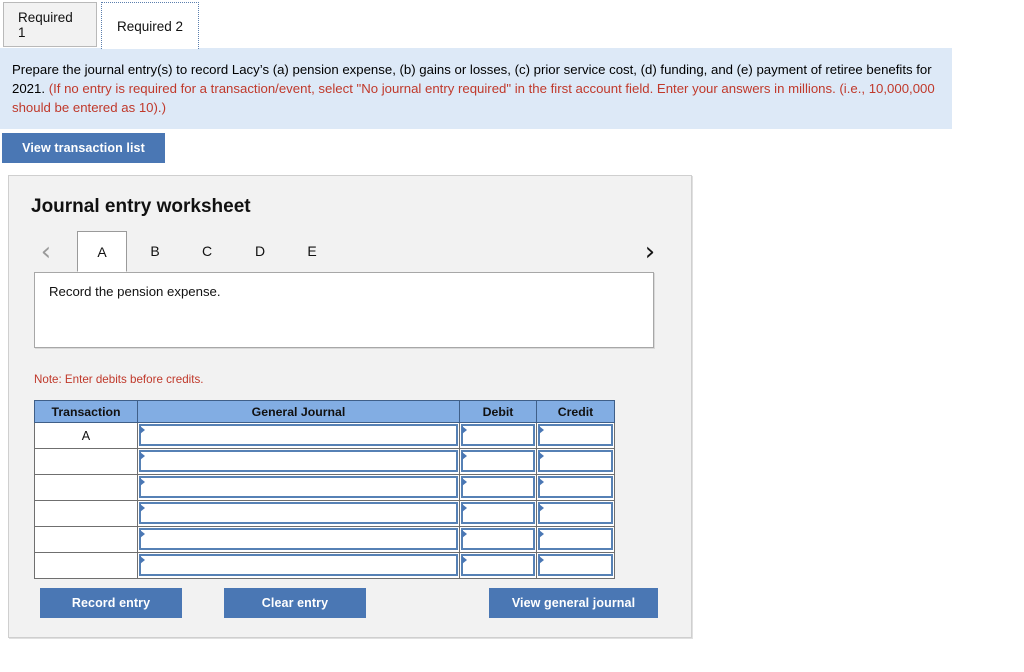 The height and width of the screenshot is (672, 1024). I want to click on tab-required-2-label: Required 2, so click(150, 26).